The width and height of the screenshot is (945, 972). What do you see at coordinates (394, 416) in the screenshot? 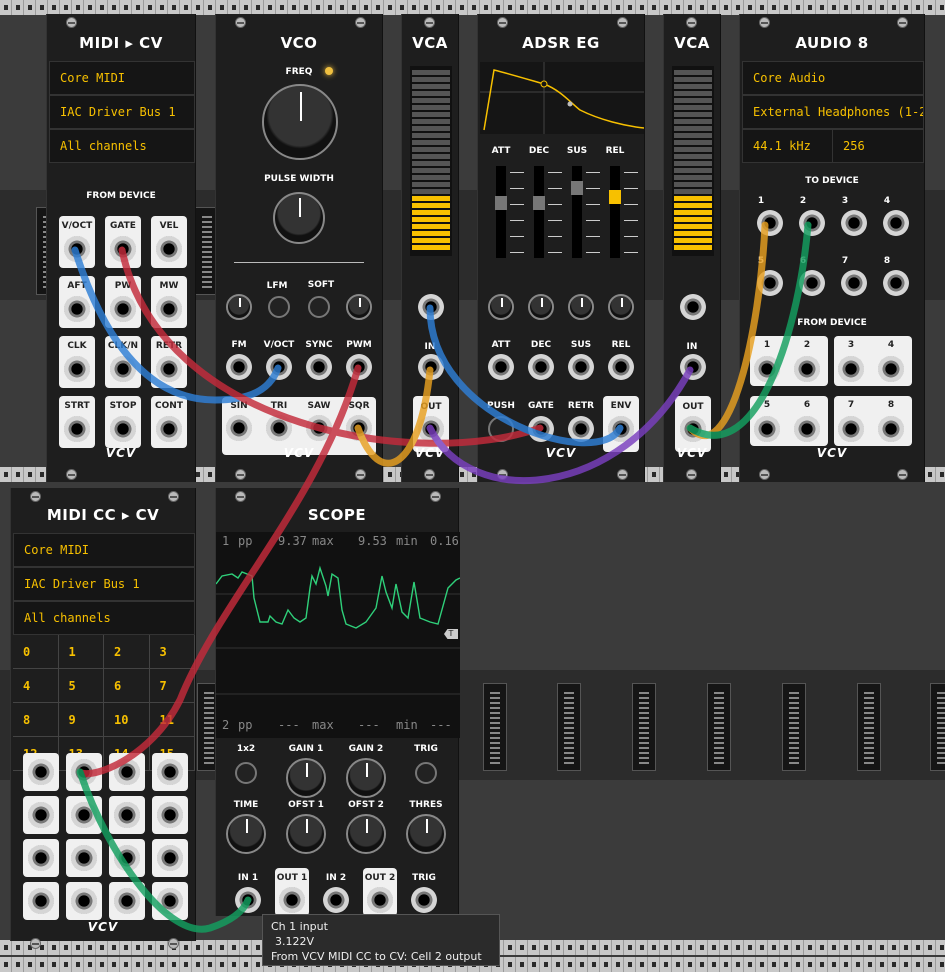
I see `cable-yellow-sqr` at bounding box center [394, 416].